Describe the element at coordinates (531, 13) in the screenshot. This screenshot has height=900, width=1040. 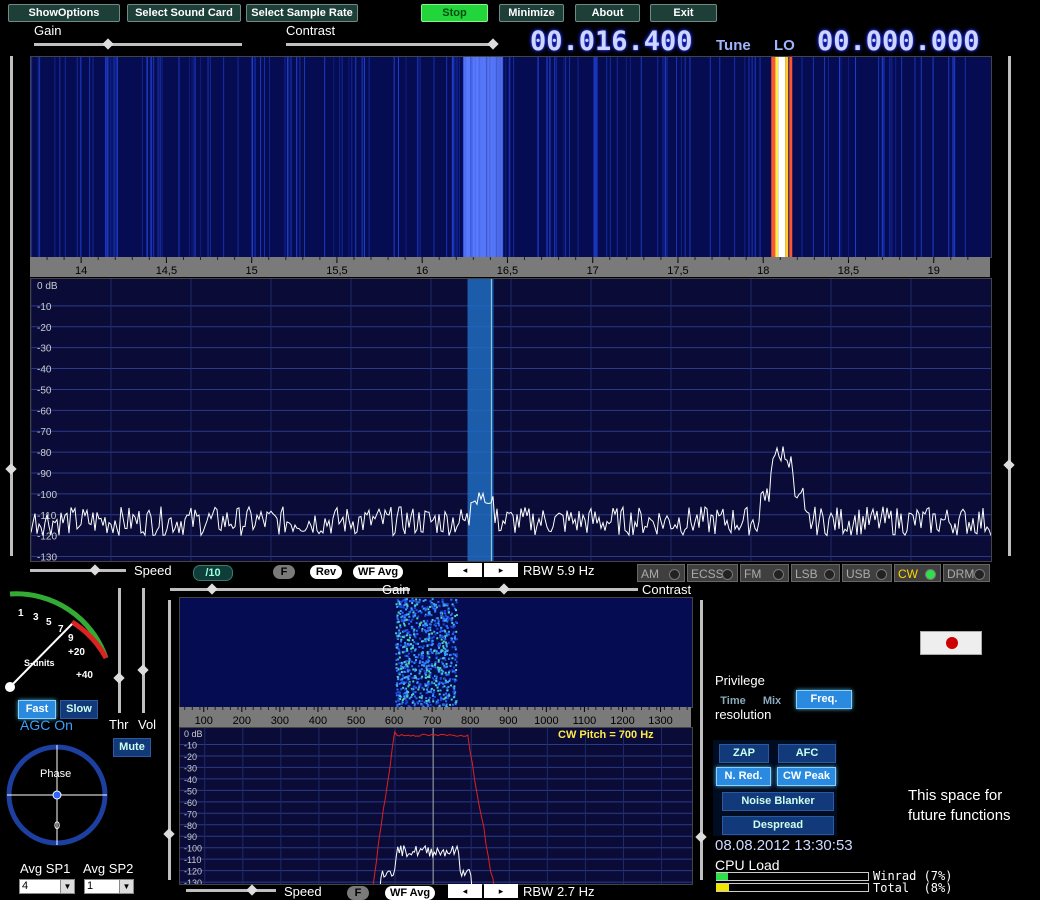
I see `minimize-button: Minimize` at that location.